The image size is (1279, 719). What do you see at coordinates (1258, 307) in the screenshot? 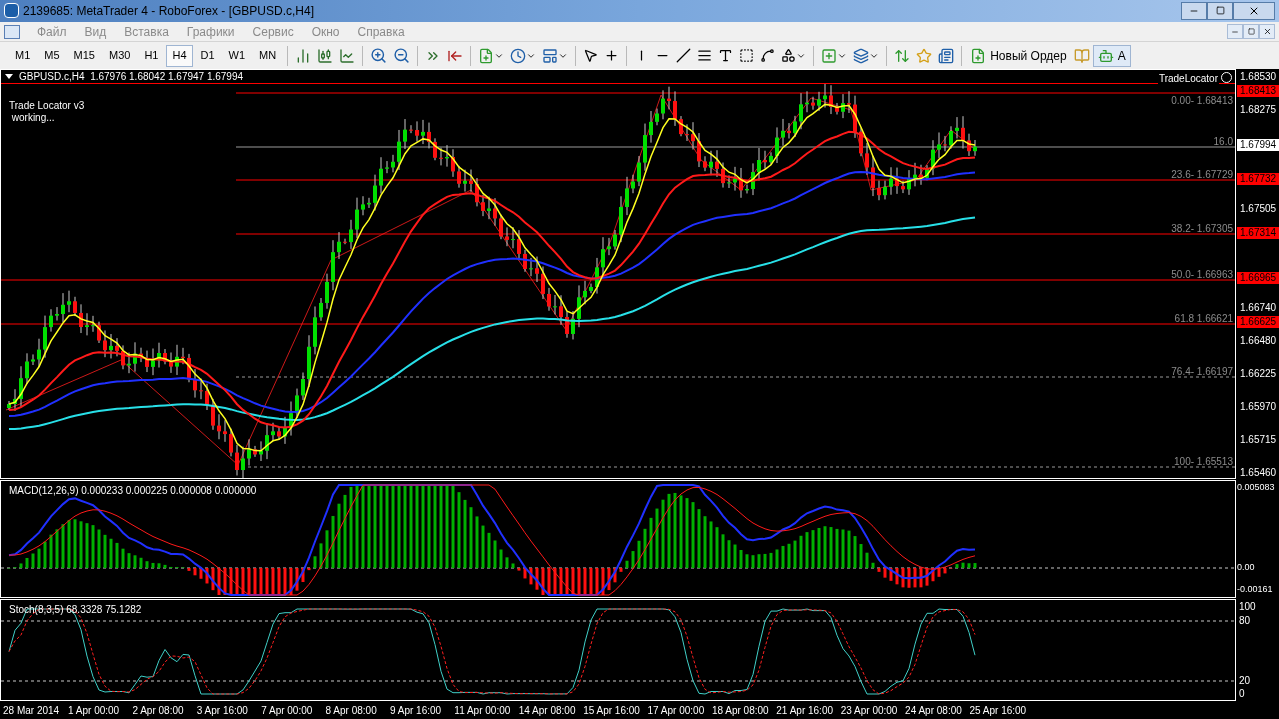
I see `price-axis-label: 1.66740` at bounding box center [1258, 307].